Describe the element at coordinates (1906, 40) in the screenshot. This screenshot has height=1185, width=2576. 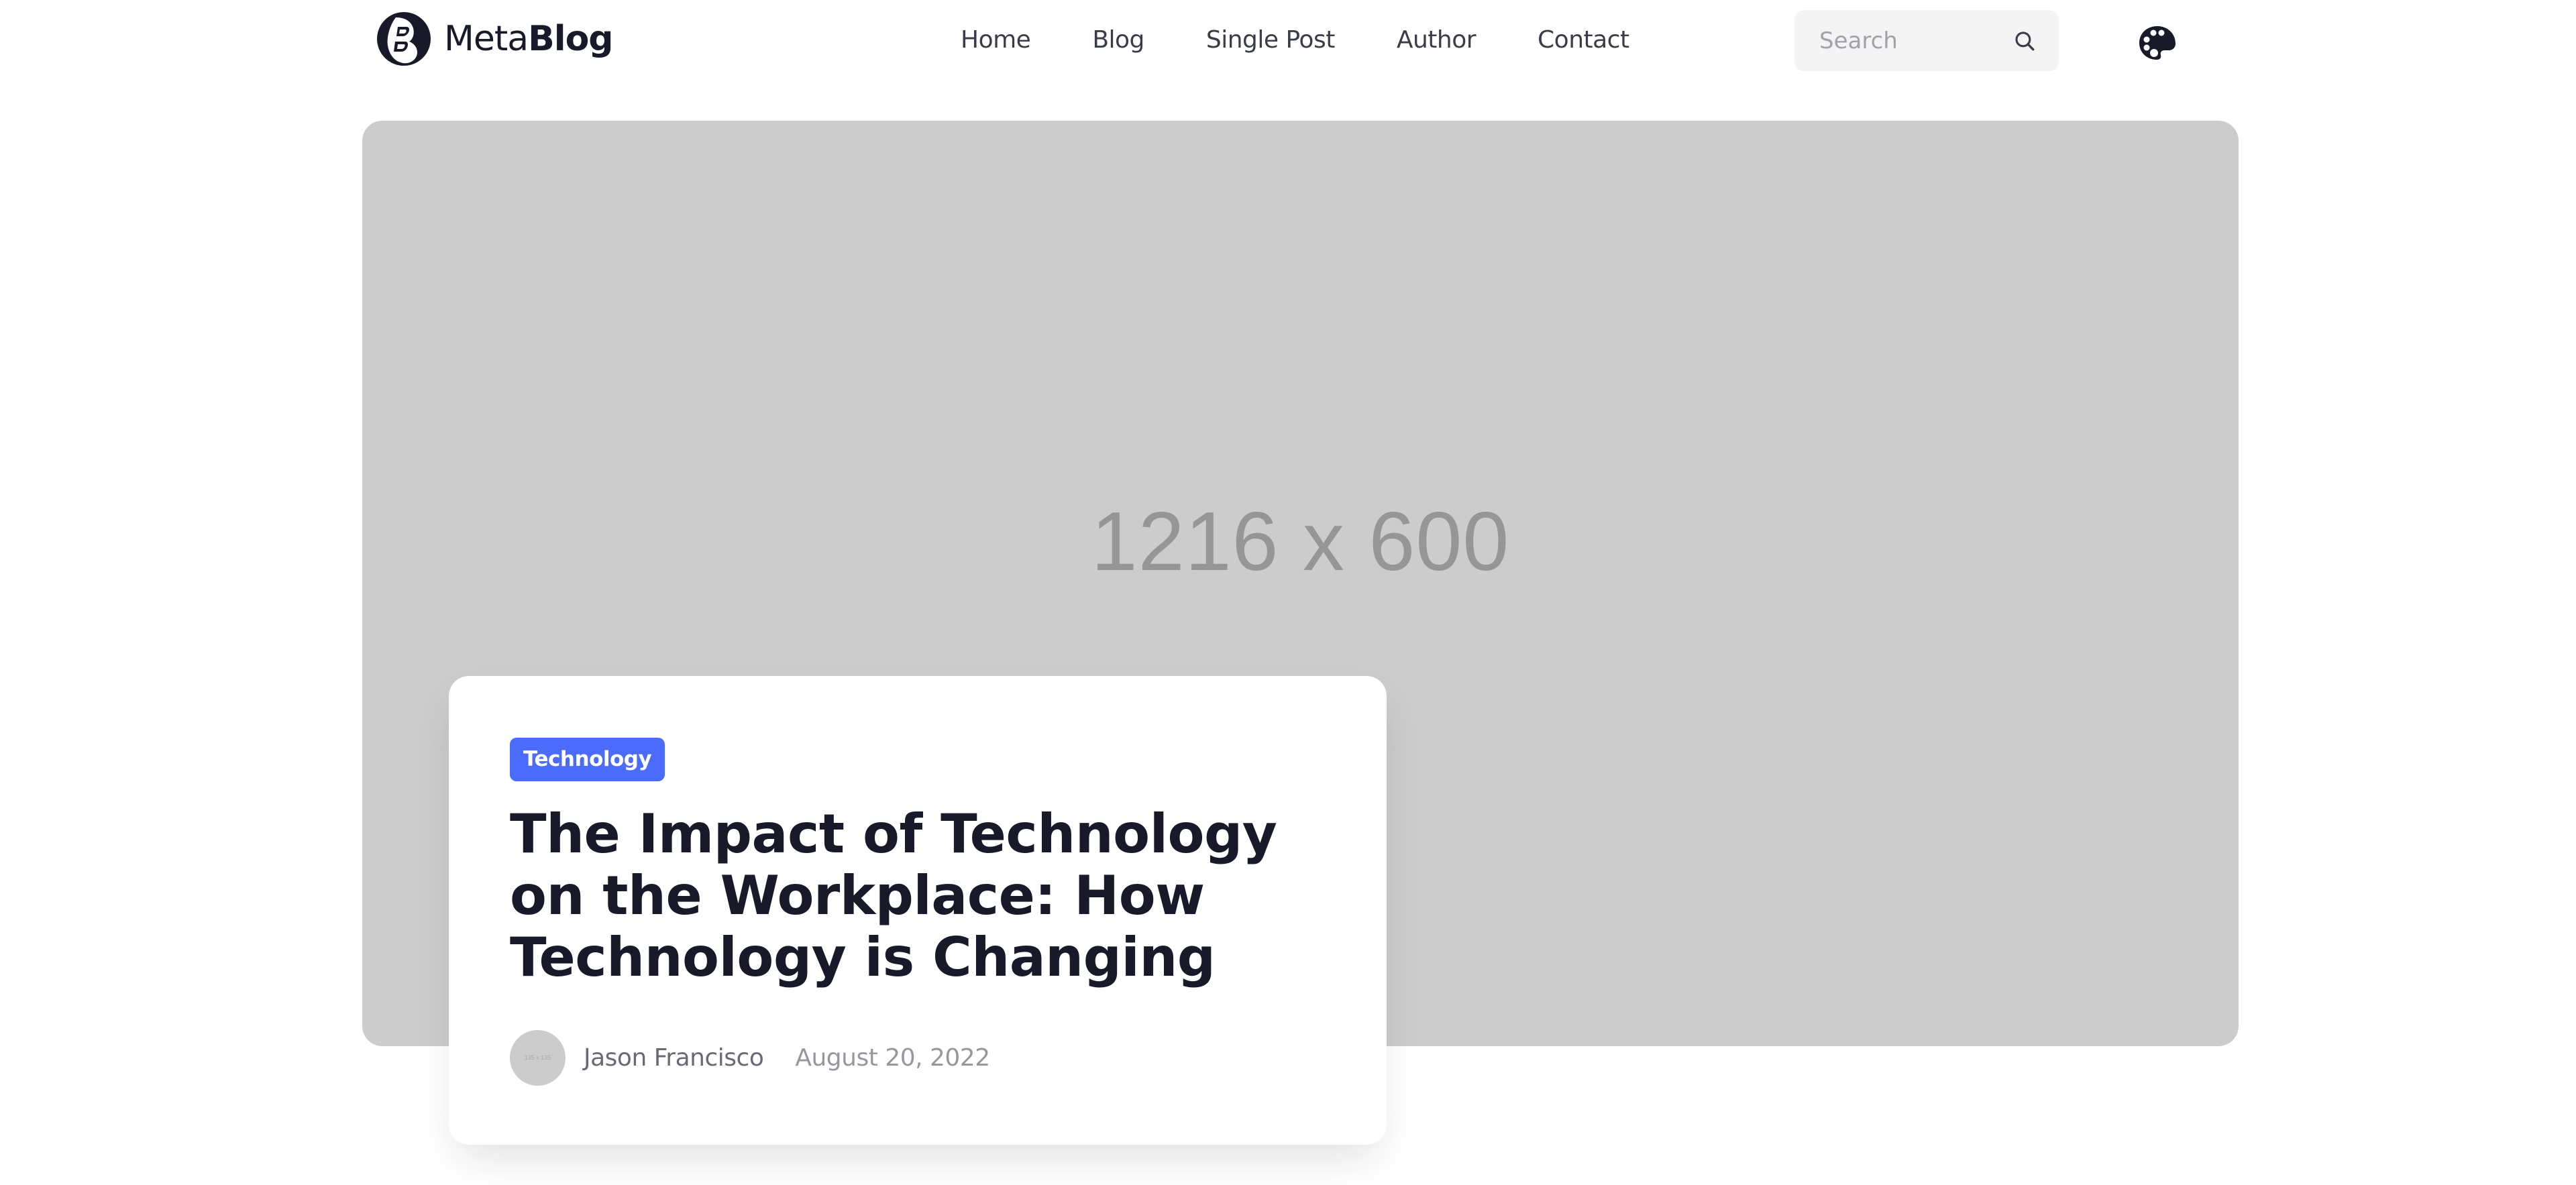
I see `search-input` at that location.